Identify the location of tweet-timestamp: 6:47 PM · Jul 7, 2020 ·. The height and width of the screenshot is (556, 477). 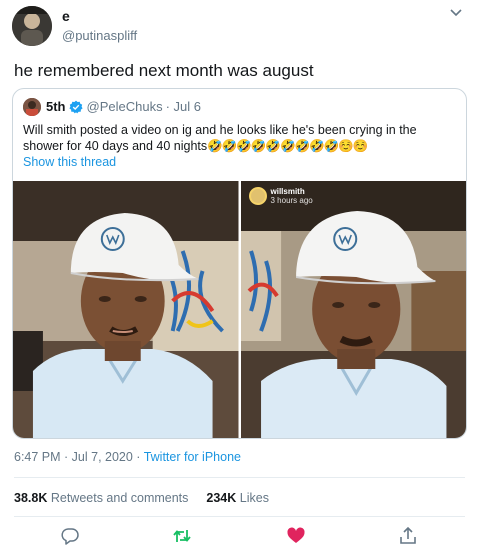
(79, 457).